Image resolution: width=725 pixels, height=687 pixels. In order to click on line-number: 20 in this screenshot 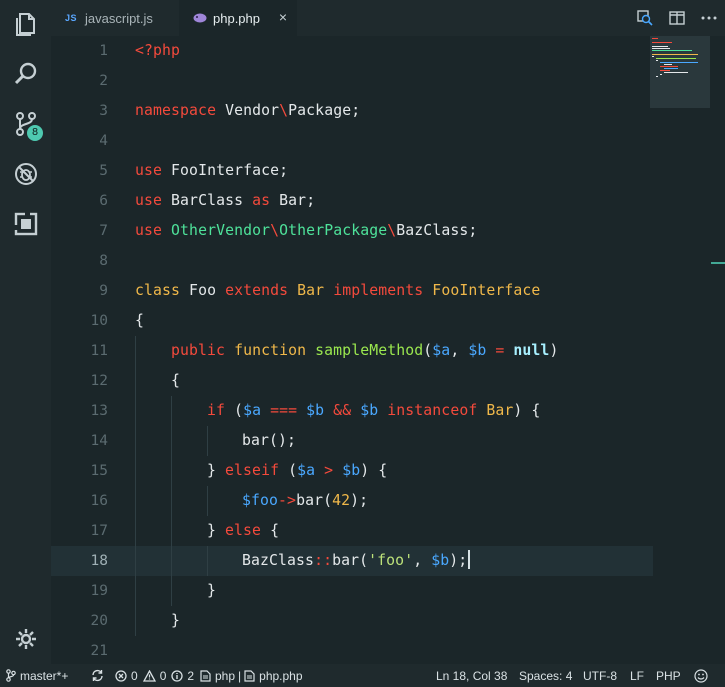, I will do `click(99, 621)`.